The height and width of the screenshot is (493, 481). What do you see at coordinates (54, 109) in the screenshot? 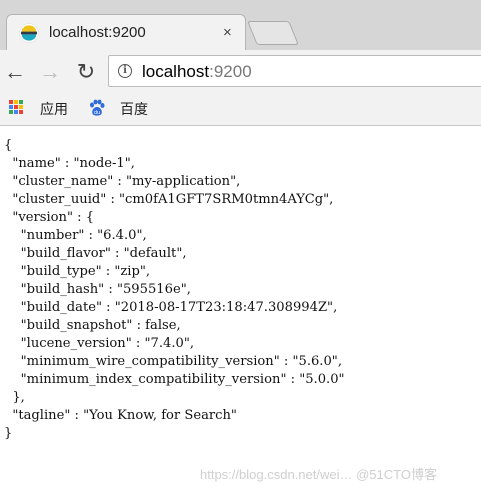
I see `bookmark-apps: 应用` at bounding box center [54, 109].